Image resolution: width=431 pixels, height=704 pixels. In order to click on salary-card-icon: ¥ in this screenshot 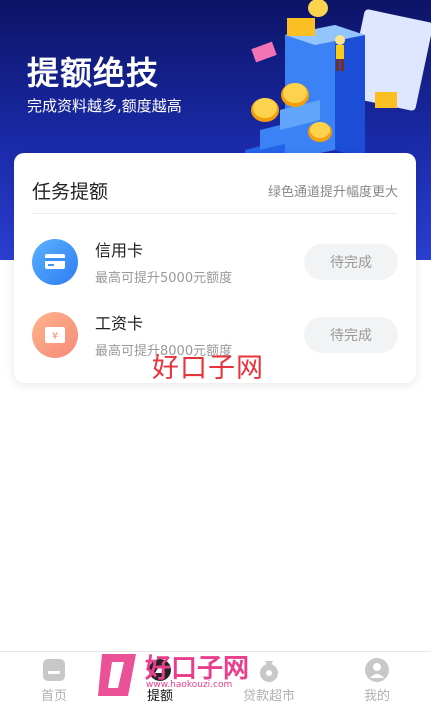, I will do `click(55, 335)`.